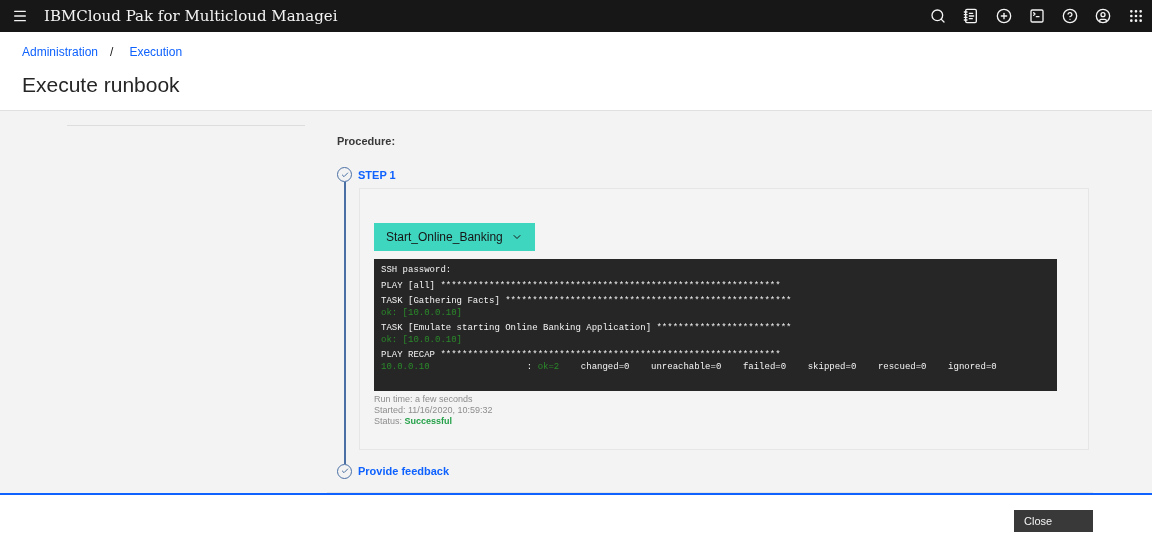 The image size is (1152, 546). What do you see at coordinates (715, 325) in the screenshot?
I see `terminal-output: SSH password: PLAY [all] *************************************************************** TASK [Gathering Facts] ***************************************************** ok: [10.0.0.10] TASK [Emulate starting Online Banking Application] ************************* ok: [10.0.0.10] PLAY RECAP *************************************************************** 10.0.0.10 : ok=2 changed=0 unreachable=0 failed=0 skipped=0 rescued=0 ignored=0` at bounding box center [715, 325].